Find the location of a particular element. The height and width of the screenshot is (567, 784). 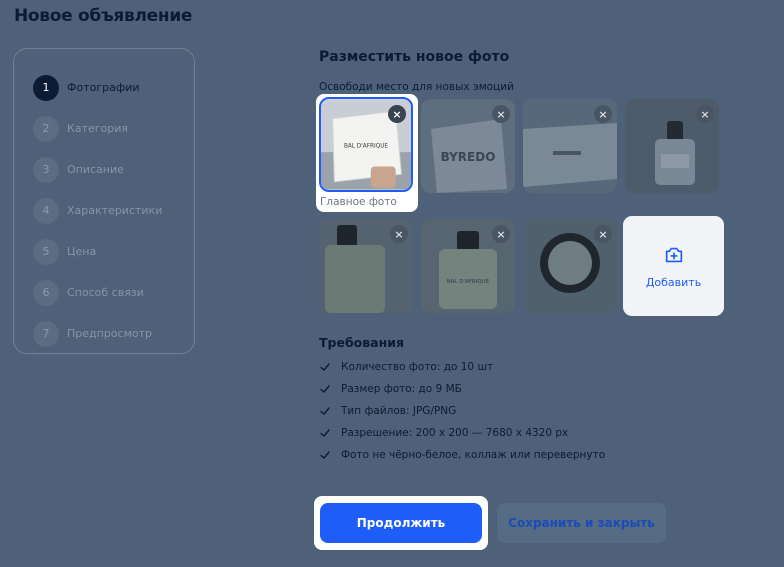

requirement-item: Разрешение: 200 x 200 — 7680 x 4320 px is located at coordinates (462, 433).